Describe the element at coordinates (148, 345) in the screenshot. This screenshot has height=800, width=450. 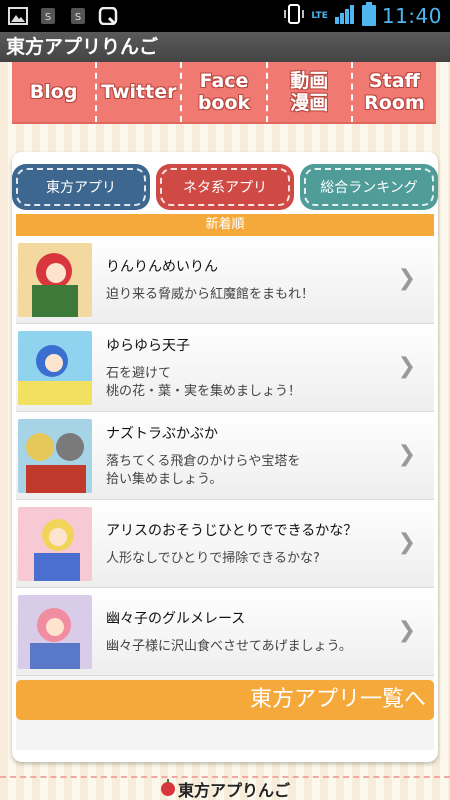
I see `app-title-text: ゆらゆら天子` at that location.